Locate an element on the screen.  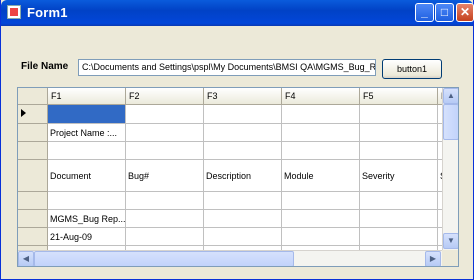
grid-cell: Module is located at coordinates (321, 176).